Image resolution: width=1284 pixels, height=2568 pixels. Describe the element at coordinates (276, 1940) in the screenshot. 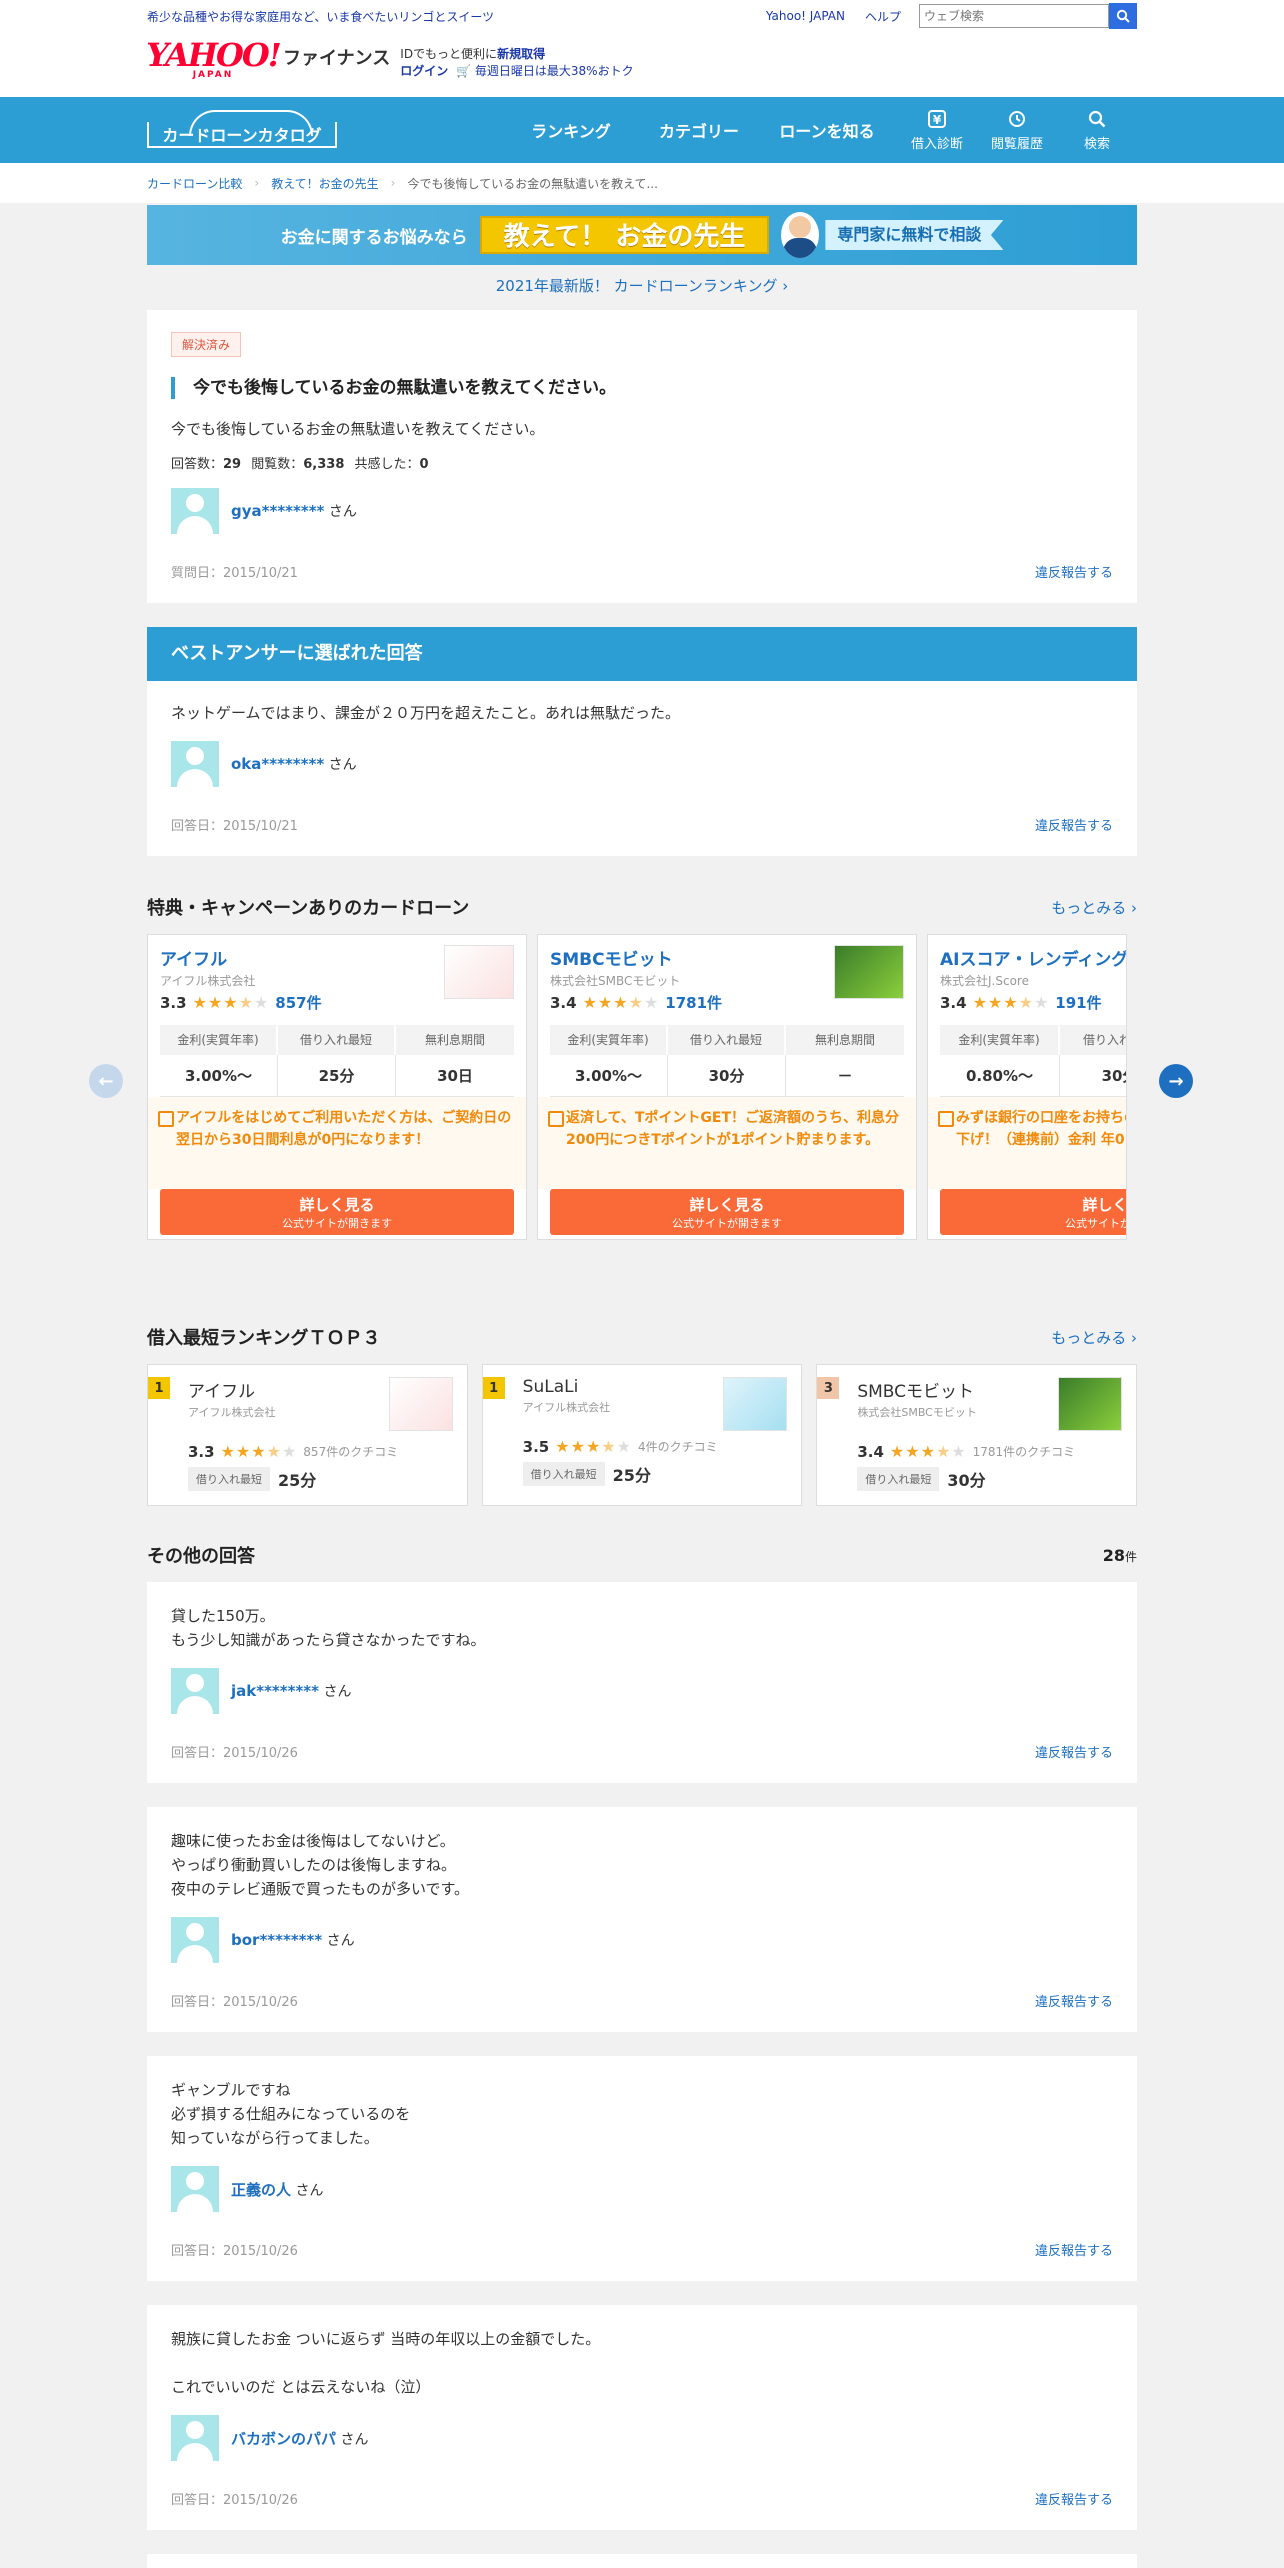

I see `user-name: bor********` at that location.